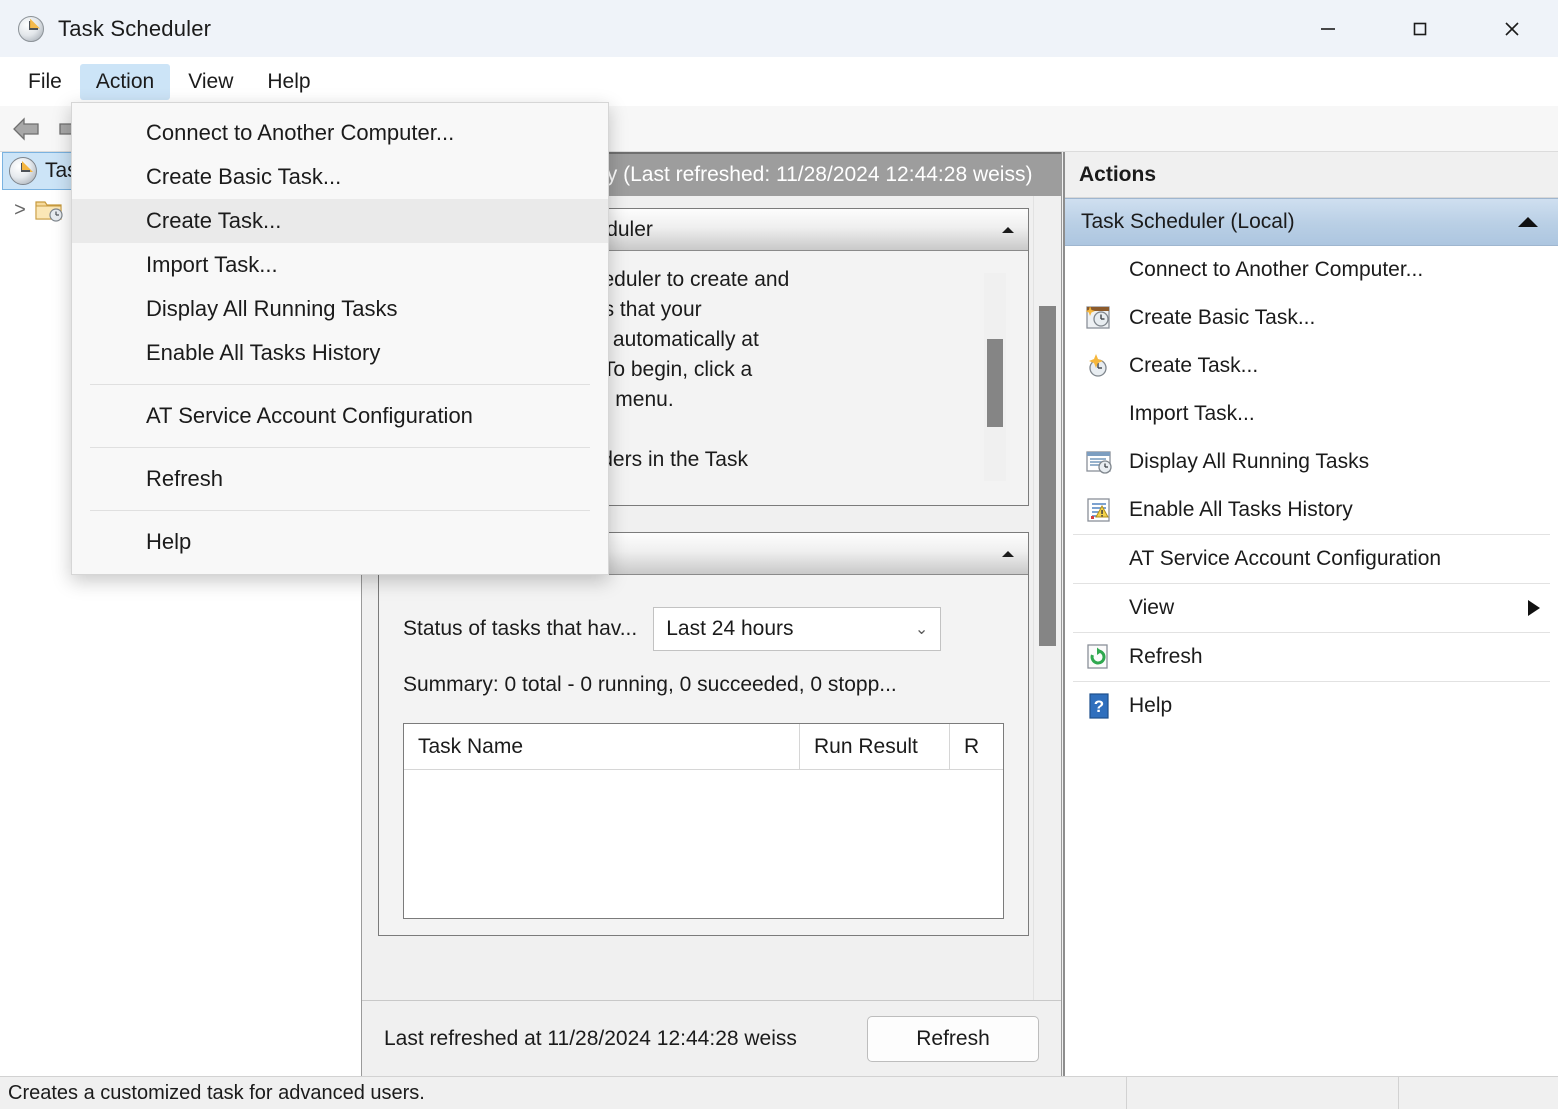 The height and width of the screenshot is (1109, 1558). I want to click on action-help: ? Help, so click(1311, 706).